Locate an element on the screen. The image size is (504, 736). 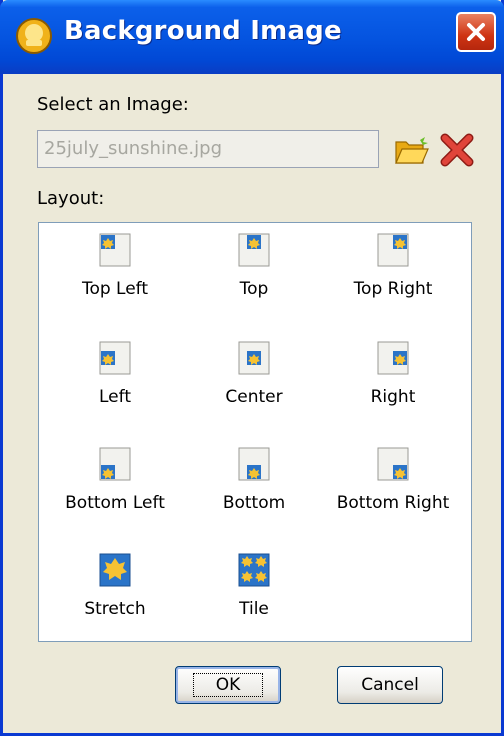
clear-image-icon is located at coordinates (457, 150).